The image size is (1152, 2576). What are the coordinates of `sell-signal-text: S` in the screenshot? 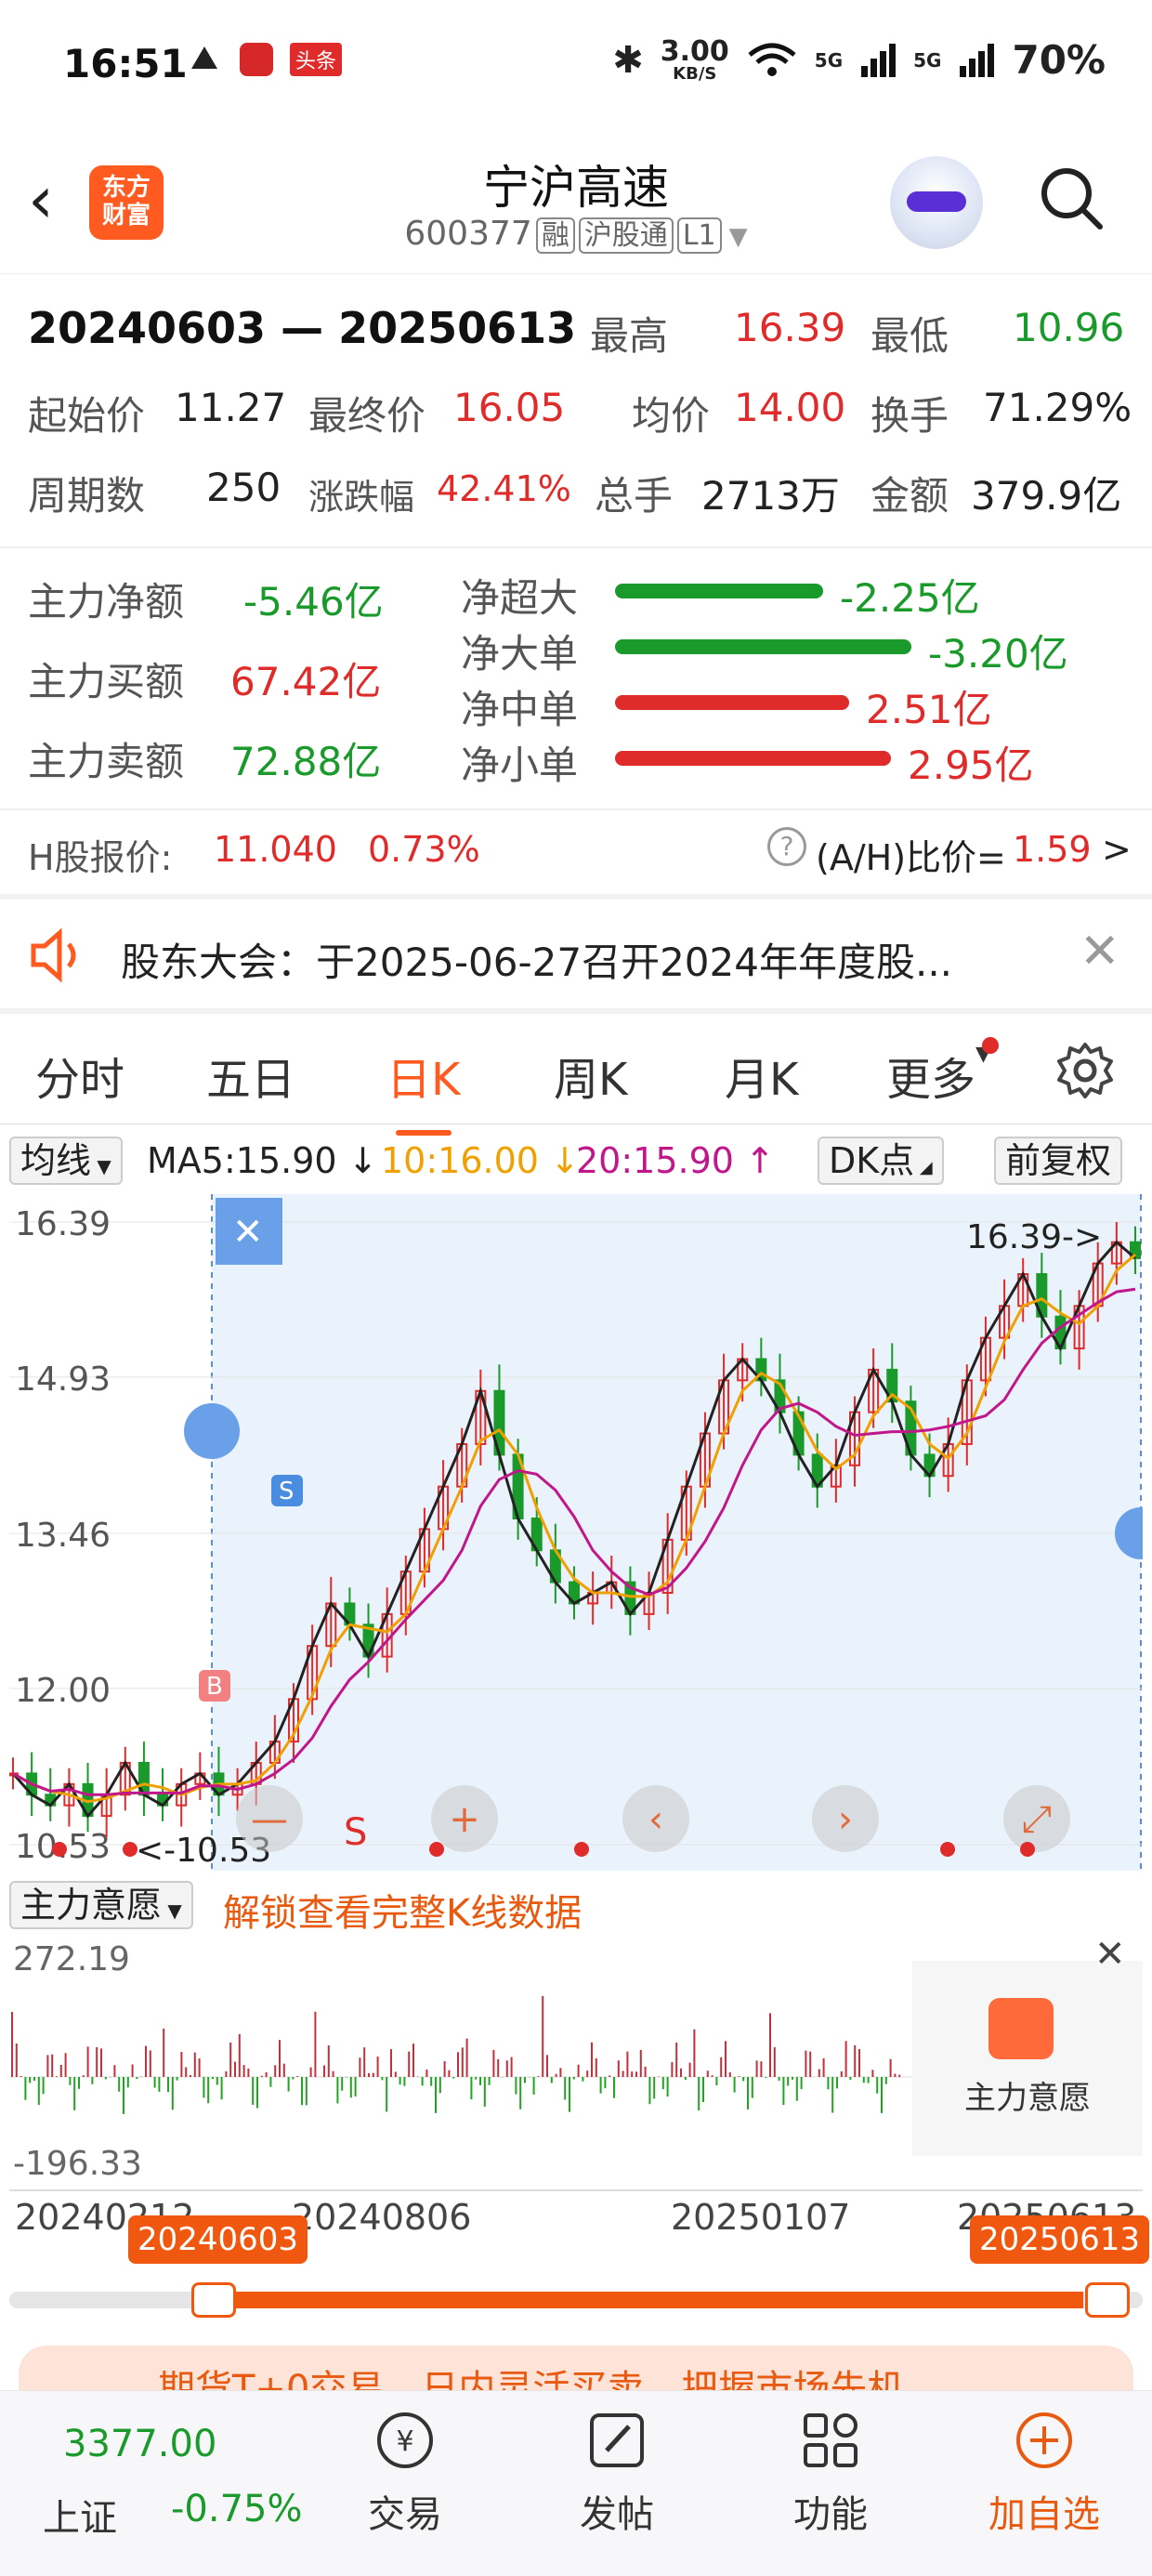 It's located at (355, 1832).